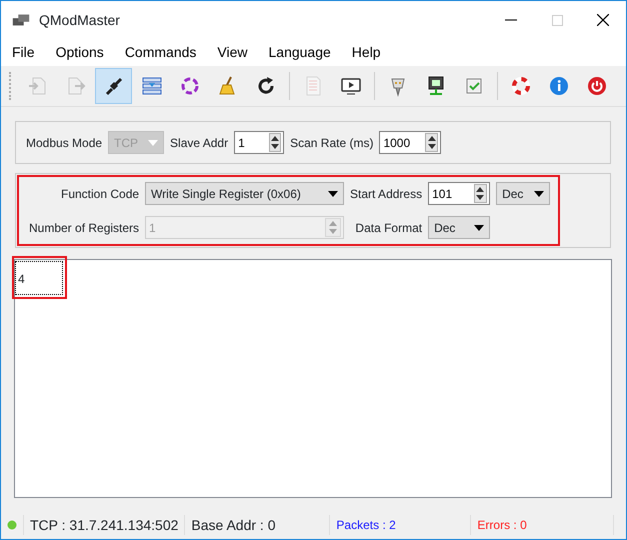 This screenshot has width=627, height=540. Describe the element at coordinates (161, 52) in the screenshot. I see `menu-item: Commands` at that location.